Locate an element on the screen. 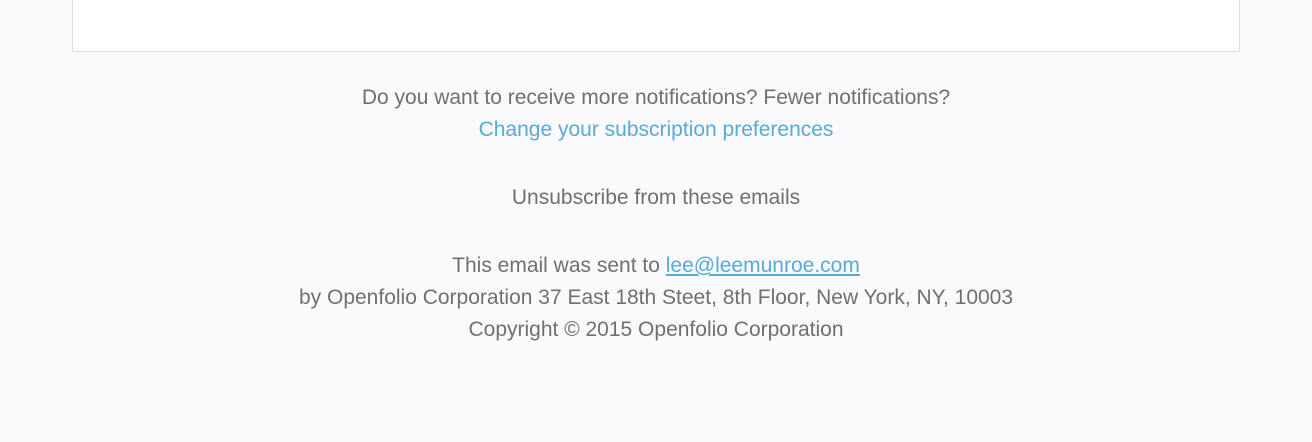 The image size is (1312, 442). sent-to-line: This email was sent to lee@leemunroe.com is located at coordinates (656, 266).